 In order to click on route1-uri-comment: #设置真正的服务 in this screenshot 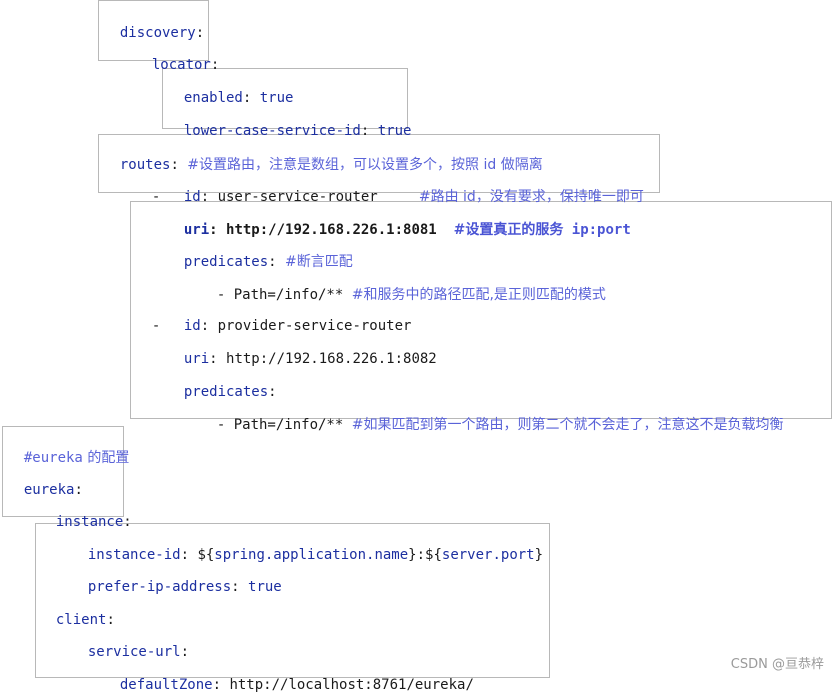, I will do `click(508, 230)`.